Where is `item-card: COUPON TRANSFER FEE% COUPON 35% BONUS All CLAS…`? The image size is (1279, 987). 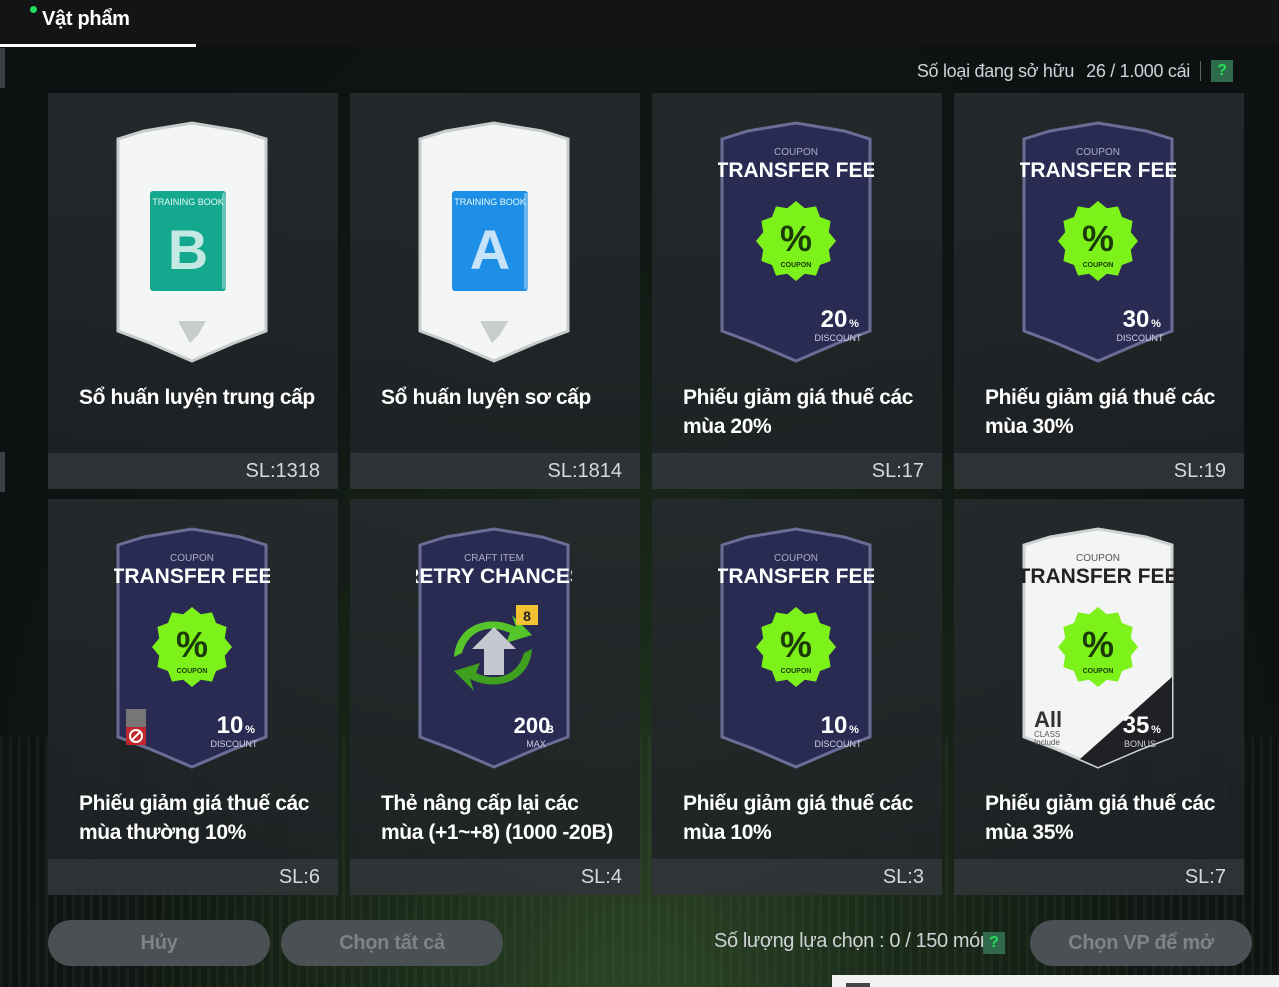
item-card: COUPON TRANSFER FEE% COUPON 35% BONUS All CLAS… is located at coordinates (1099, 697).